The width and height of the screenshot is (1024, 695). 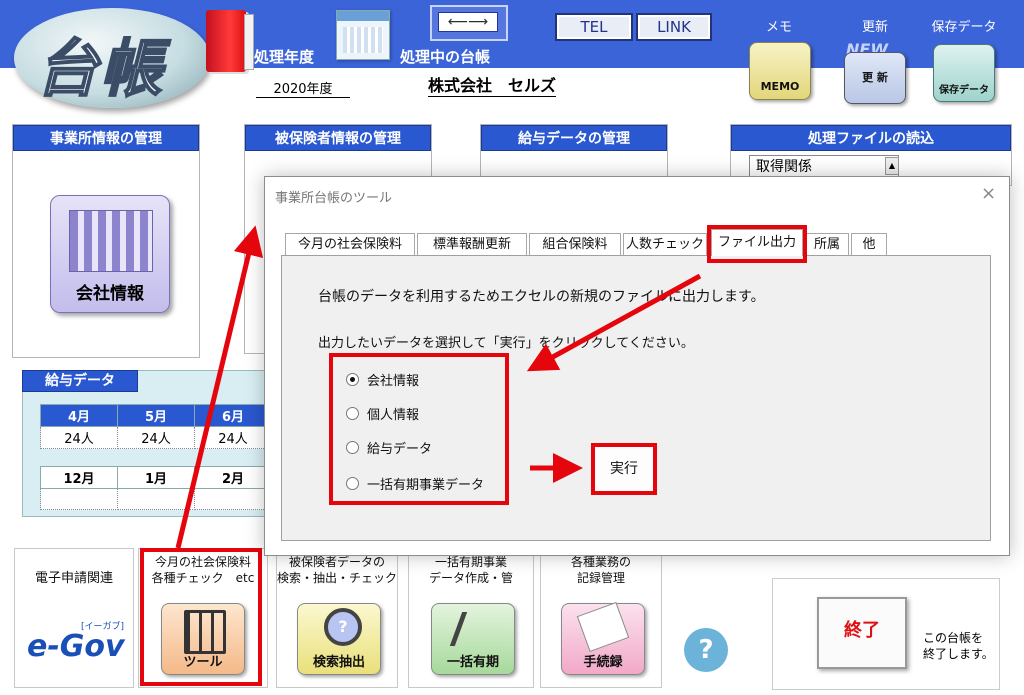 I want to click on arrow-to-tab, so click(x=219, y=387).